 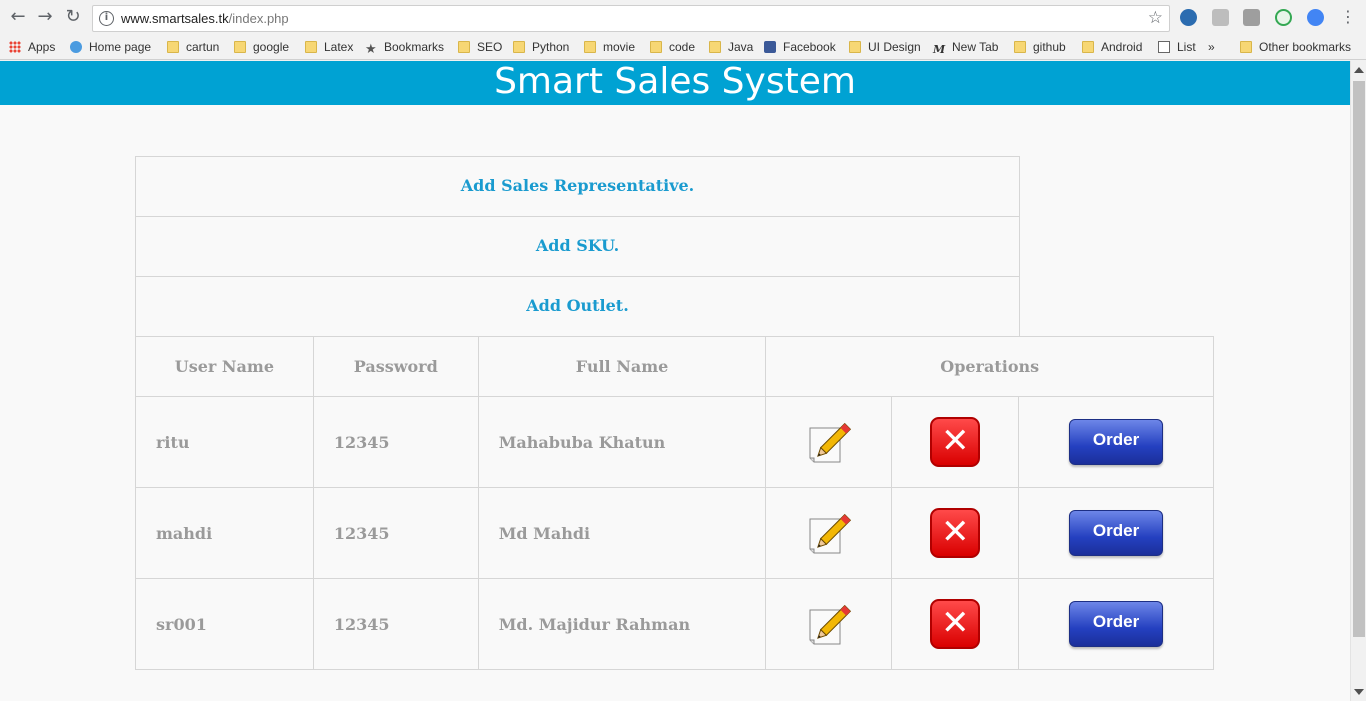 What do you see at coordinates (1112, 47) in the screenshot?
I see `bookmark-android: Android` at bounding box center [1112, 47].